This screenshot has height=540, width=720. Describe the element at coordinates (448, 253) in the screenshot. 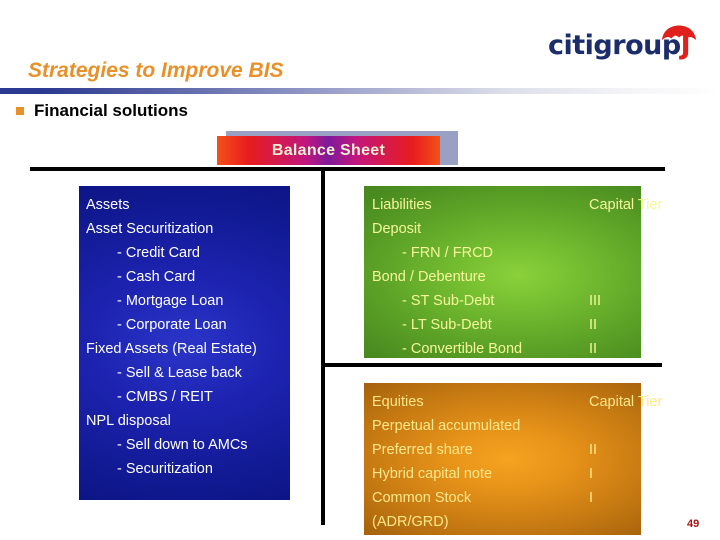

I see `row-label: - FRN / FRCD` at that location.